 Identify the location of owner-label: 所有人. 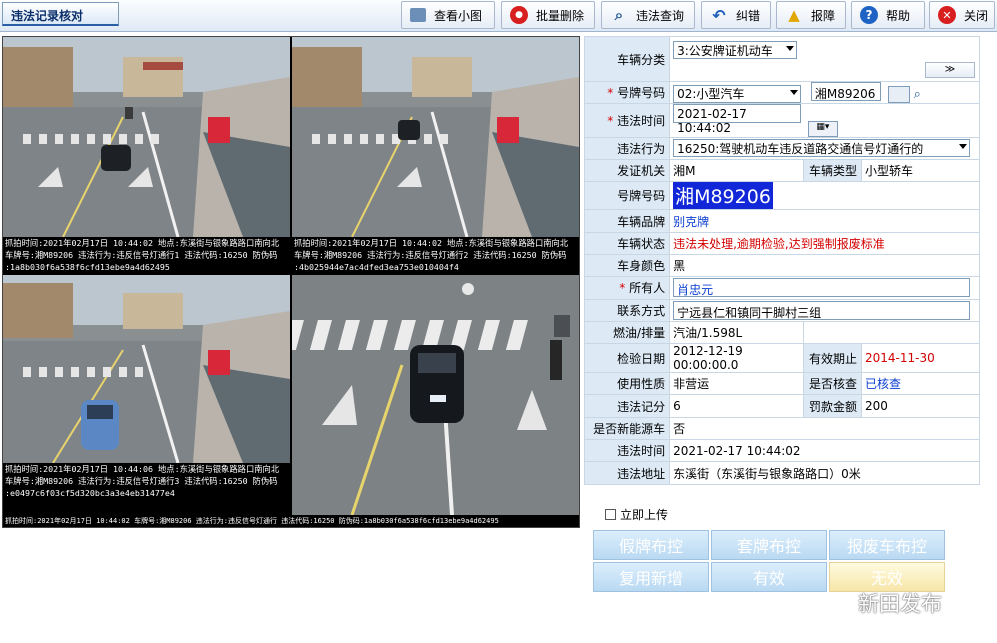
(647, 288).